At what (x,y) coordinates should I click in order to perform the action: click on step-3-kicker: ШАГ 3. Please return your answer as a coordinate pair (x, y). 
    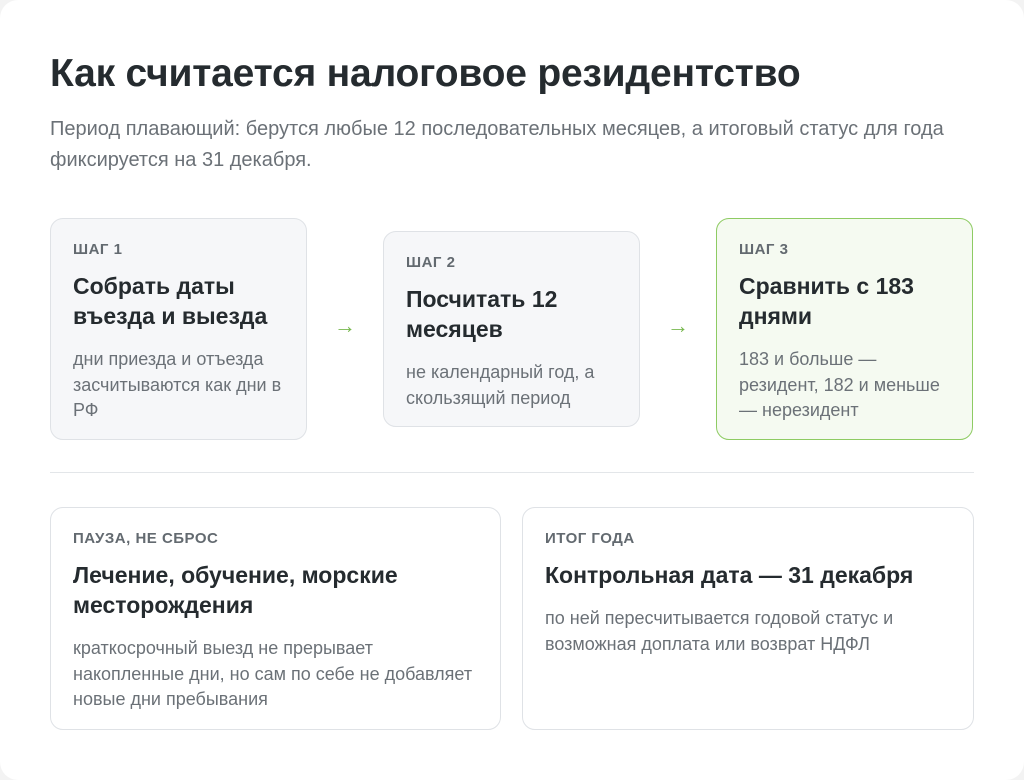
    Looking at the image, I should click on (764, 249).